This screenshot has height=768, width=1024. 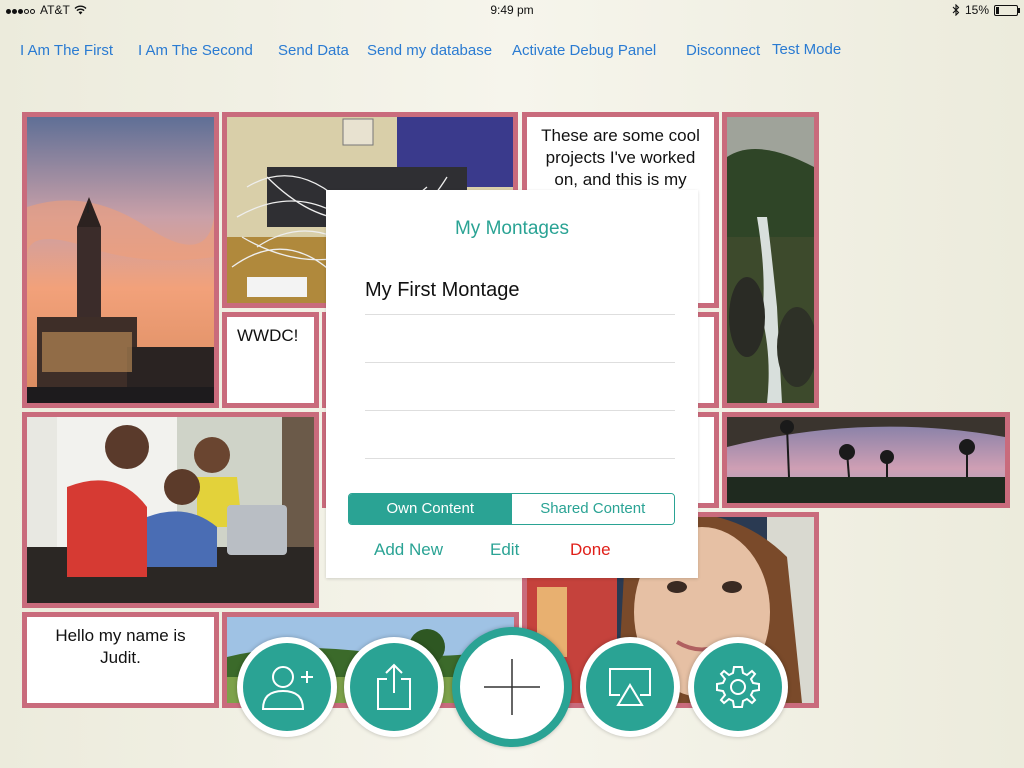 What do you see at coordinates (429, 50) in the screenshot?
I see `nav-link-send-my-database: Send my database` at bounding box center [429, 50].